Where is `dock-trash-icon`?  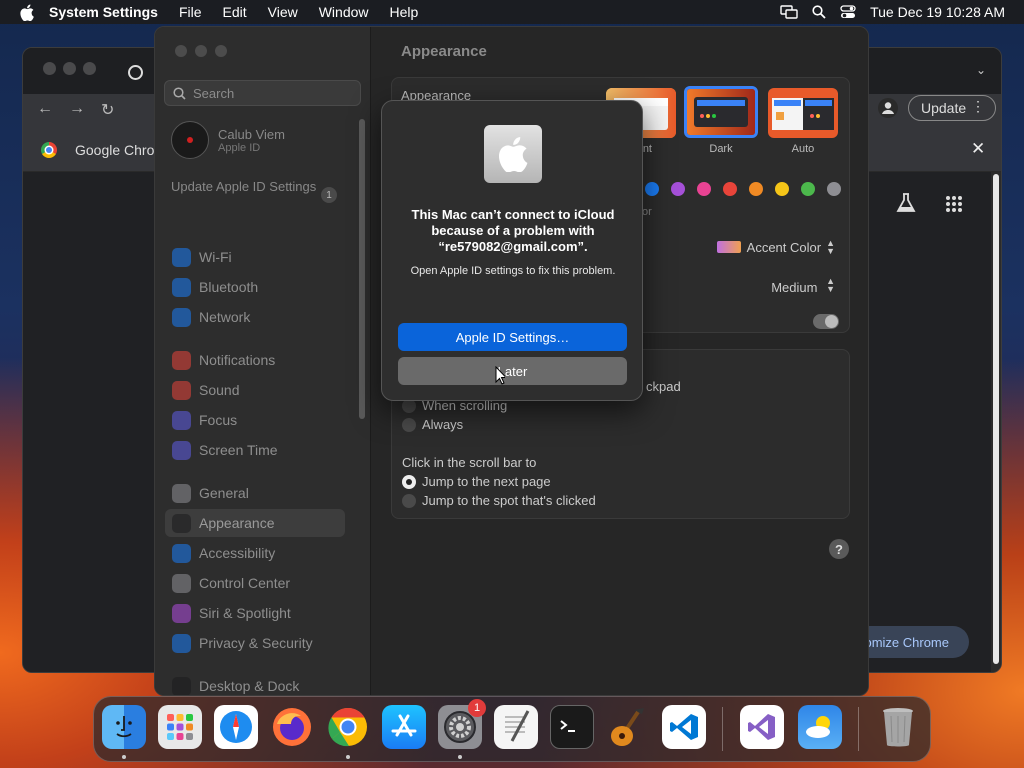
dock-trash-icon is located at coordinates (898, 727).